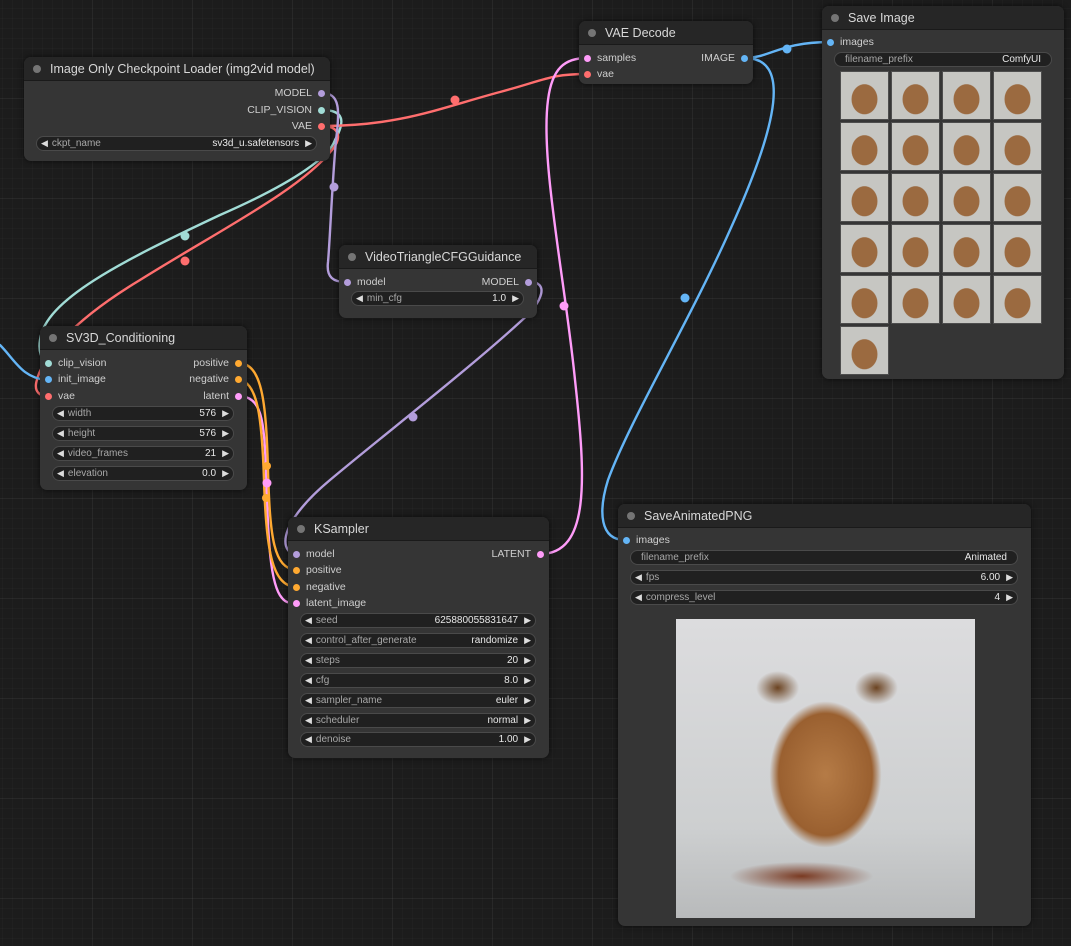 Image resolution: width=1071 pixels, height=946 pixels. Describe the element at coordinates (437, 298) in the screenshot. I see `widget-min-cfg: ◀ min_cfg 1.0 ▶` at that location.